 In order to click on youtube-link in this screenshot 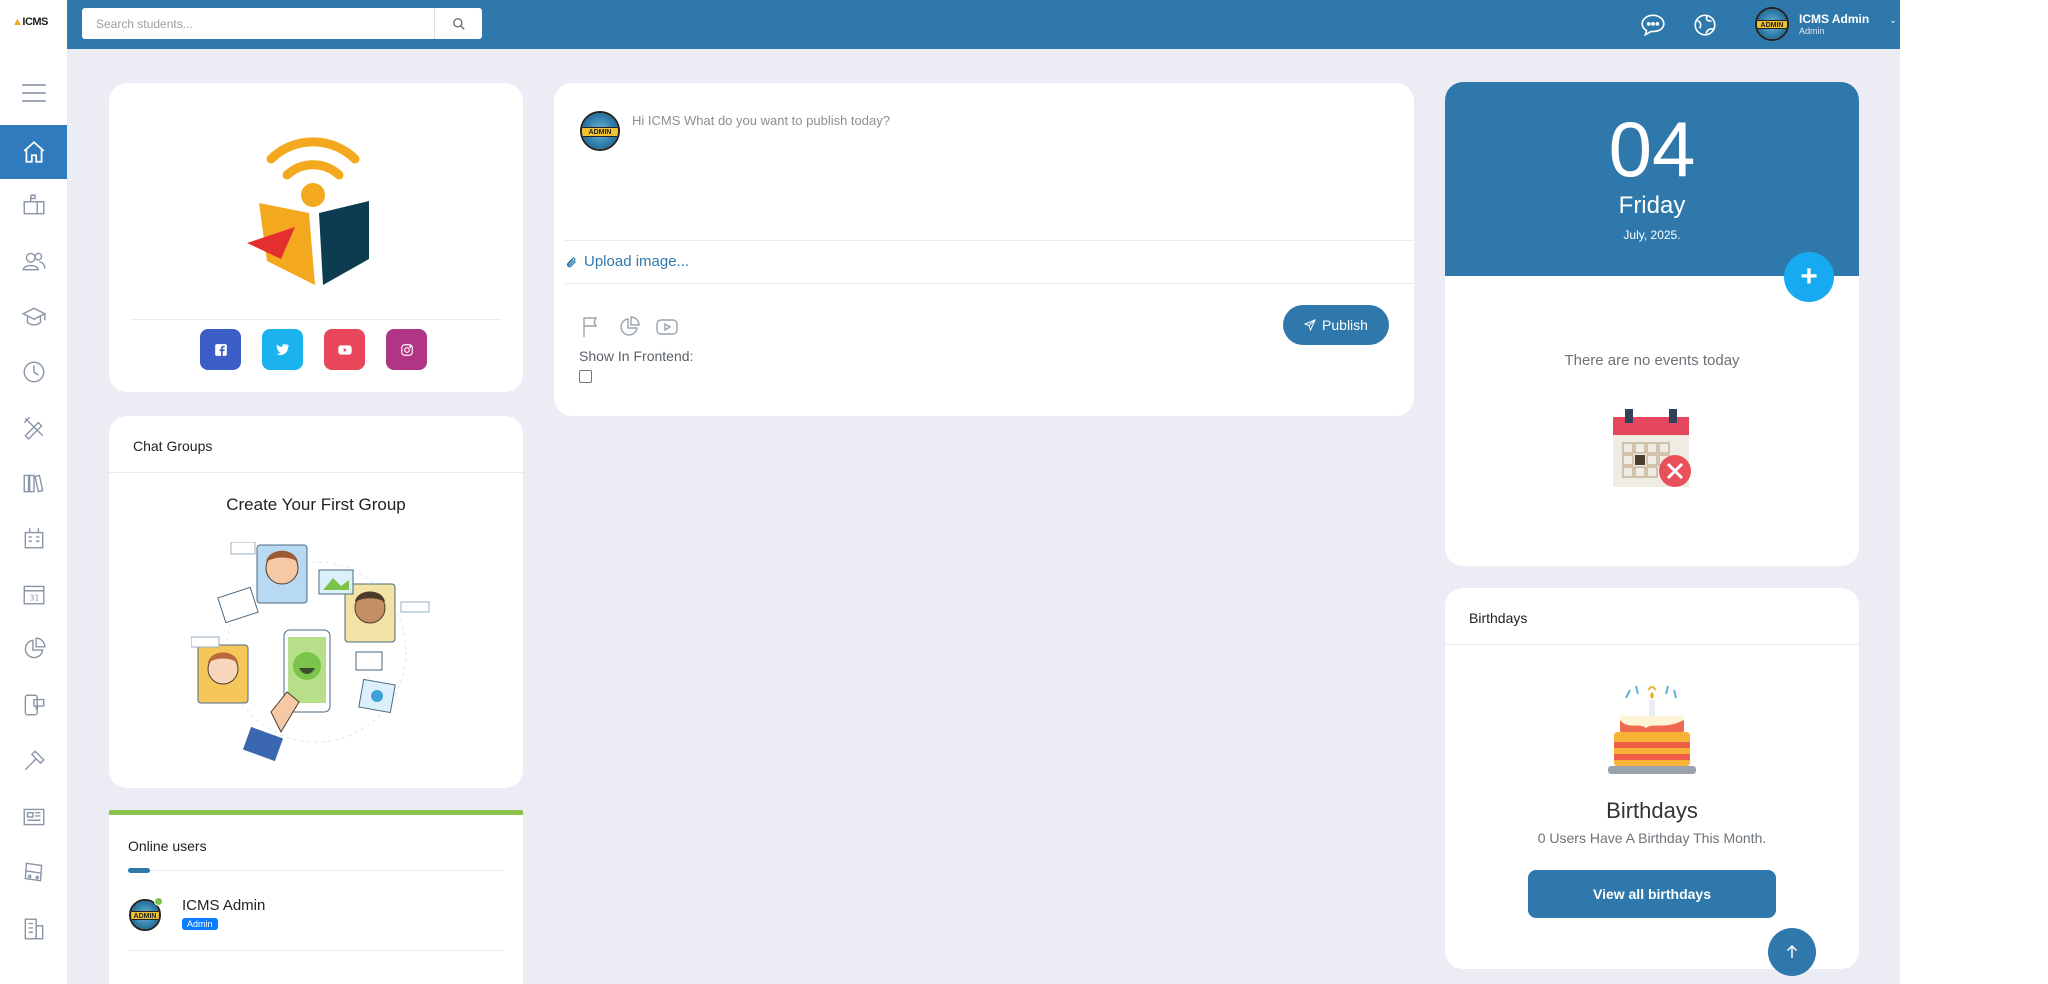, I will do `click(344, 349)`.